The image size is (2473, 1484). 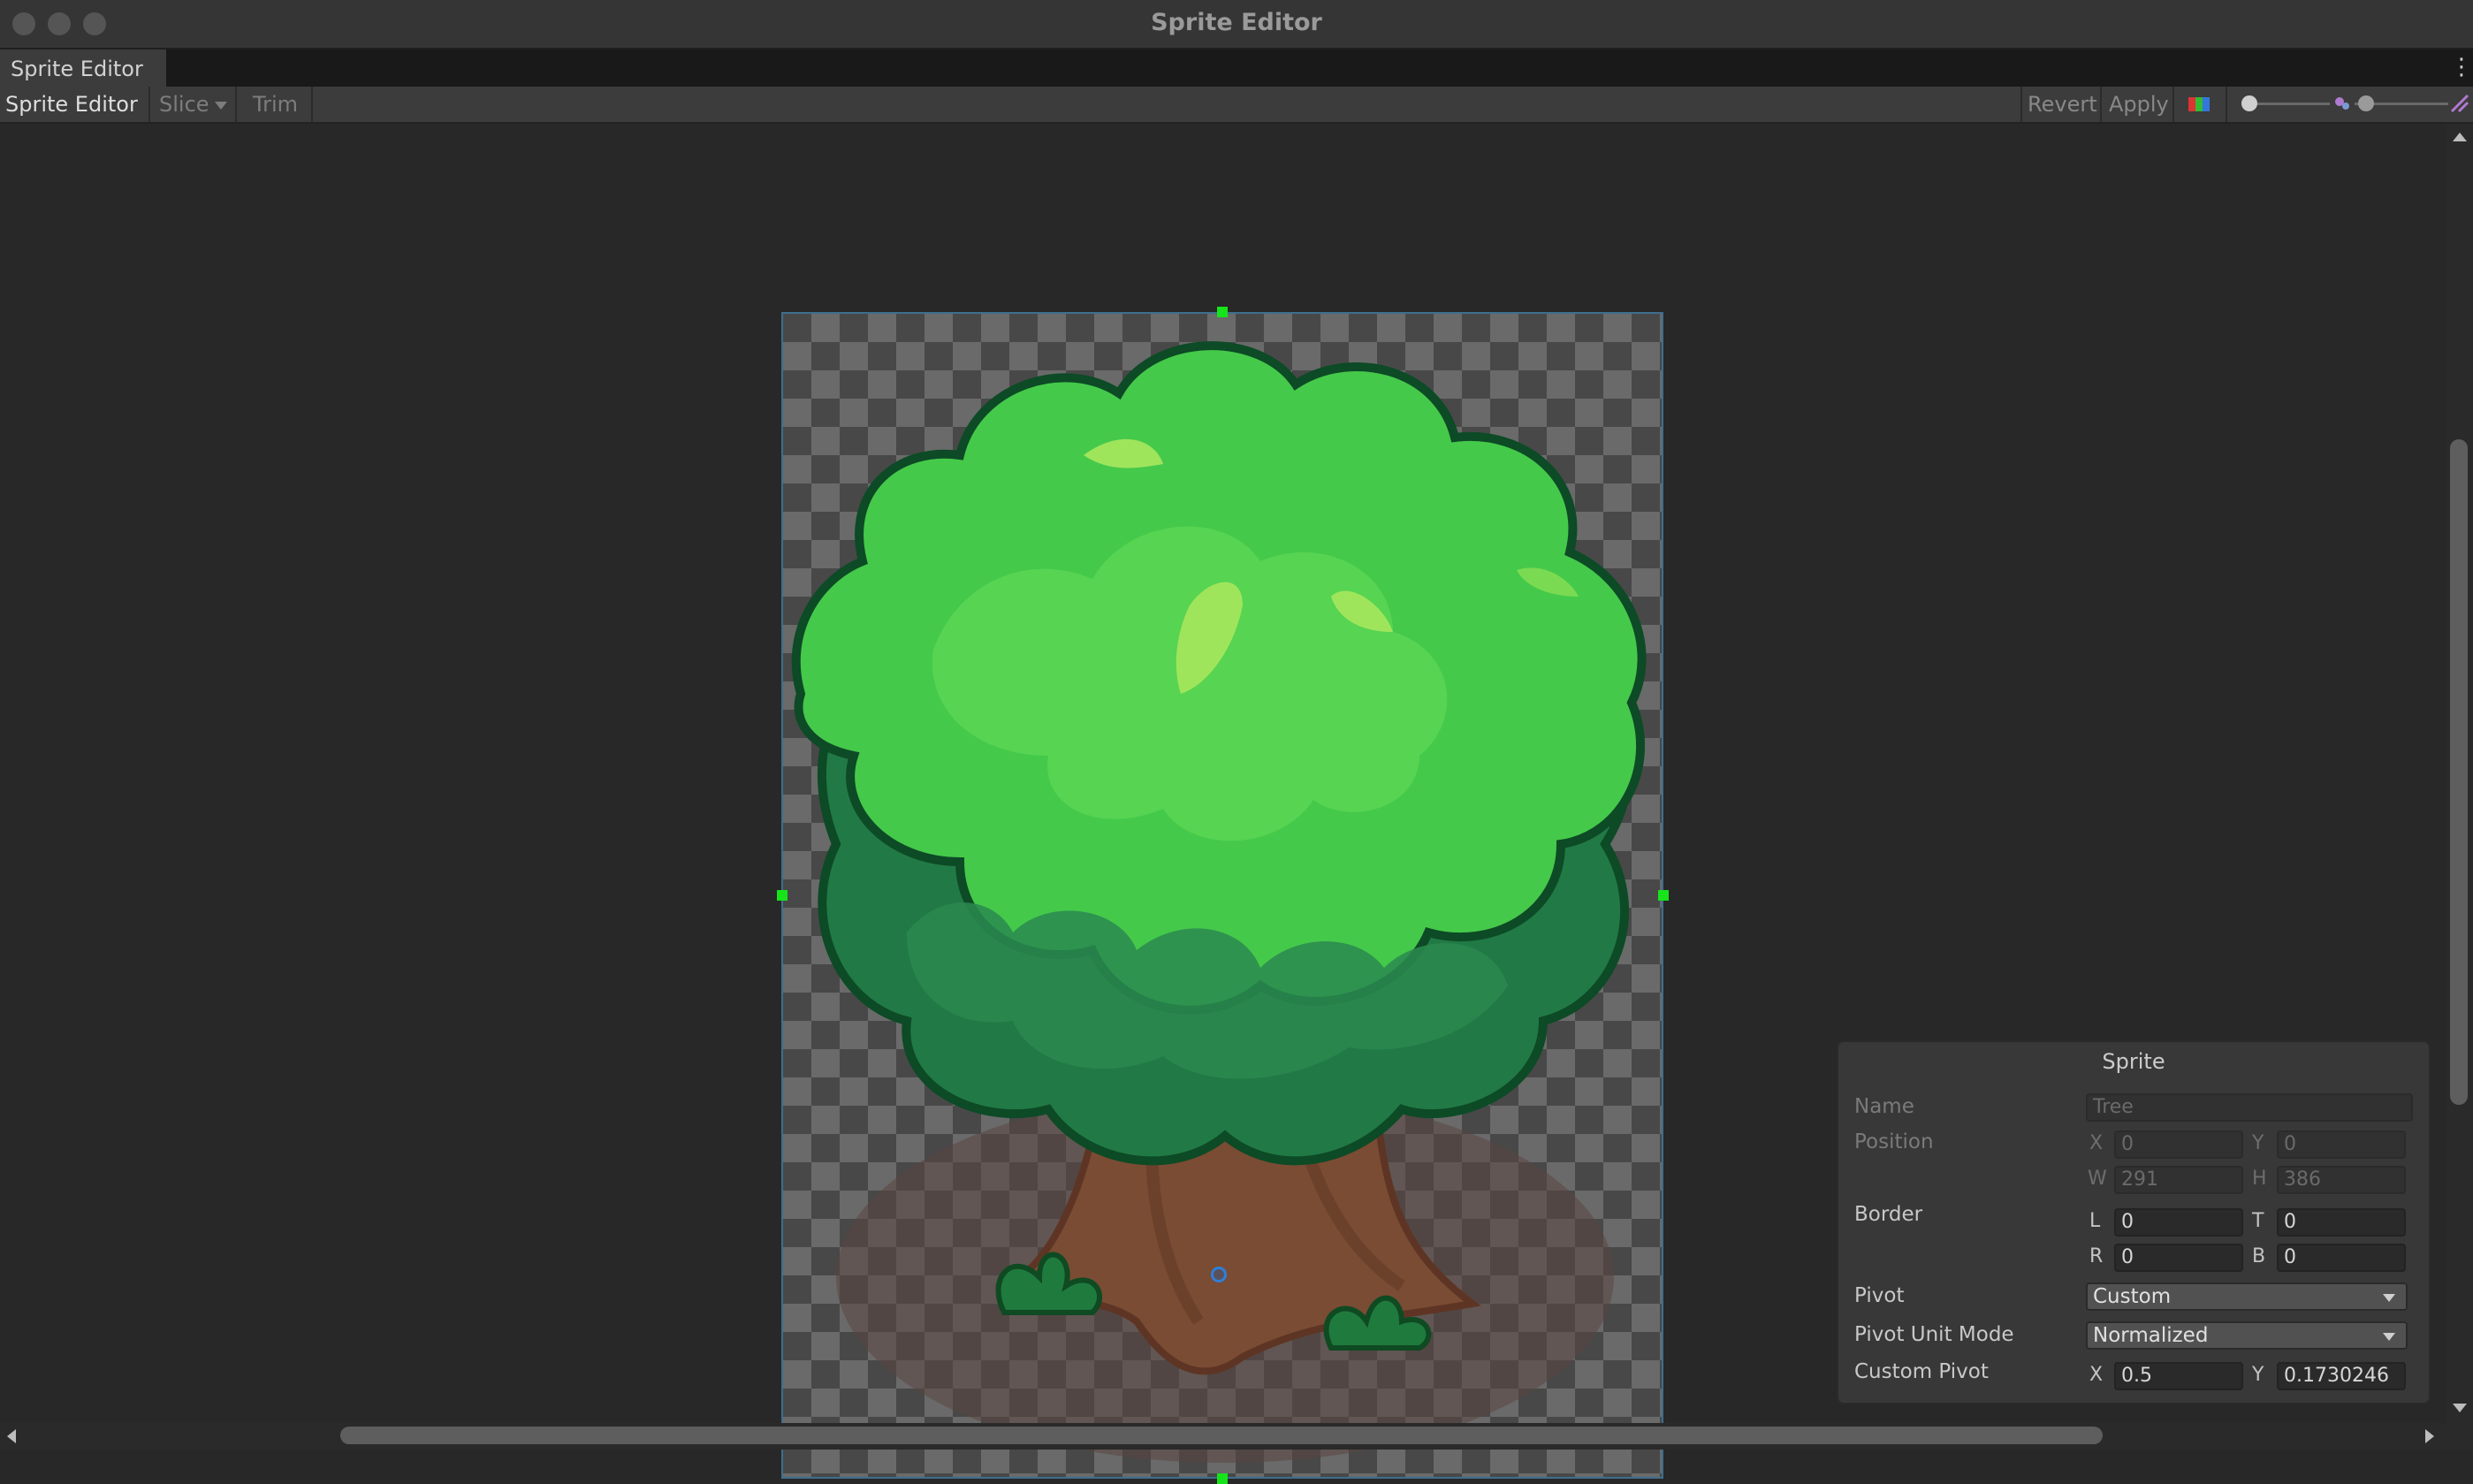 What do you see at coordinates (2341, 1258) in the screenshot?
I see `border-b-field: 0` at bounding box center [2341, 1258].